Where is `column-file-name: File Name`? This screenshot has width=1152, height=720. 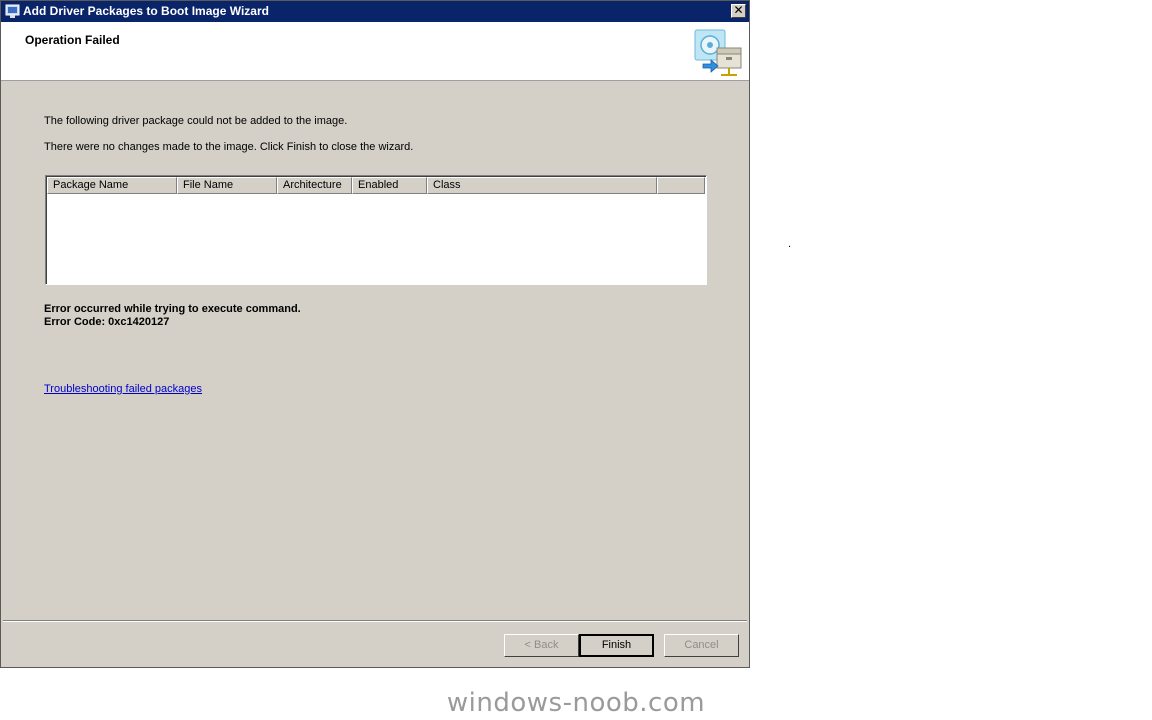
column-file-name: File Name is located at coordinates (227, 185).